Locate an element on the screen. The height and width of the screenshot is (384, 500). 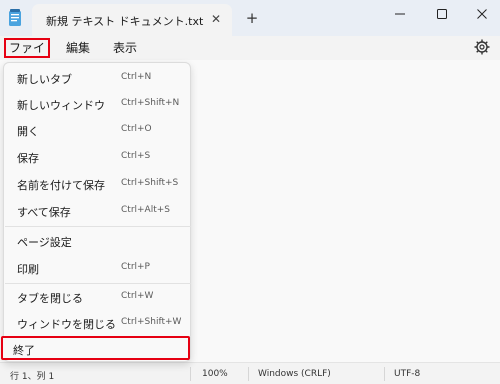
menu-view: 表示 is located at coordinates (125, 48).